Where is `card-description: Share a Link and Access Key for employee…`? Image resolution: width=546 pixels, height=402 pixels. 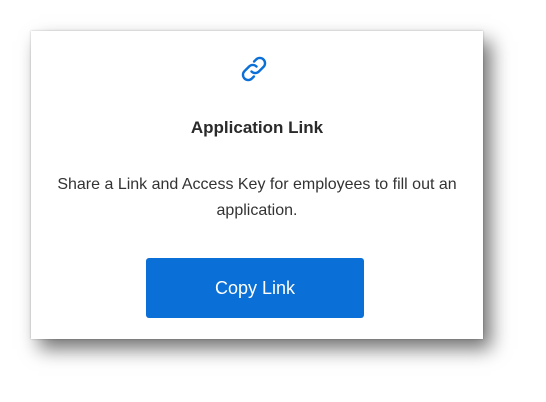
card-description: Share a Link and Access Key for employee… is located at coordinates (257, 197).